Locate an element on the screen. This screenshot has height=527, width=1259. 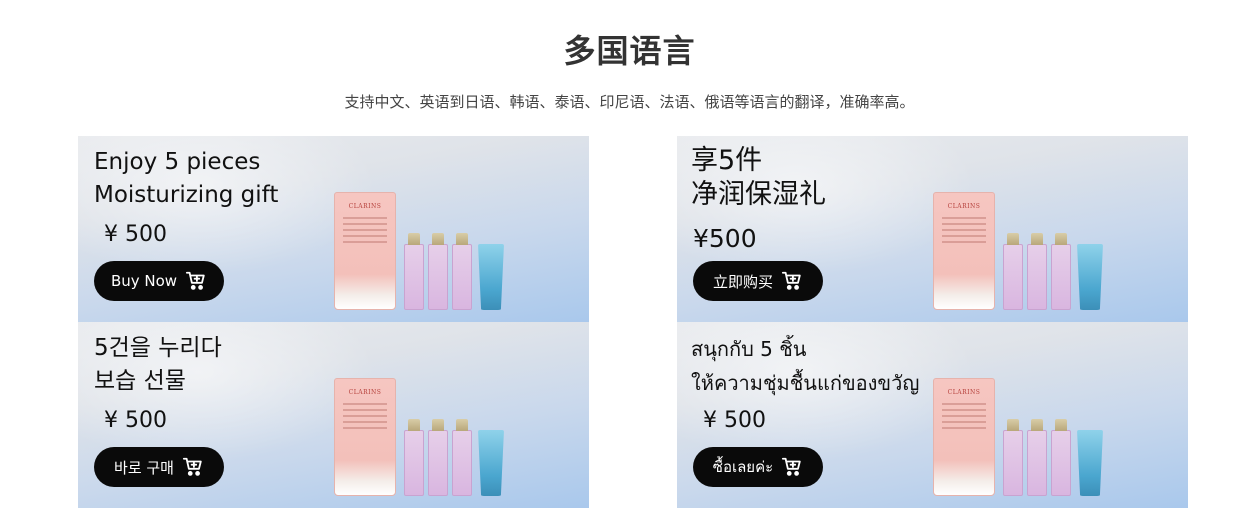
banner-headline: สนุกกับ 5 ชิ้น ให้ความชุ่มชื้นแก่ของขวัญ is located at coordinates (805, 366).